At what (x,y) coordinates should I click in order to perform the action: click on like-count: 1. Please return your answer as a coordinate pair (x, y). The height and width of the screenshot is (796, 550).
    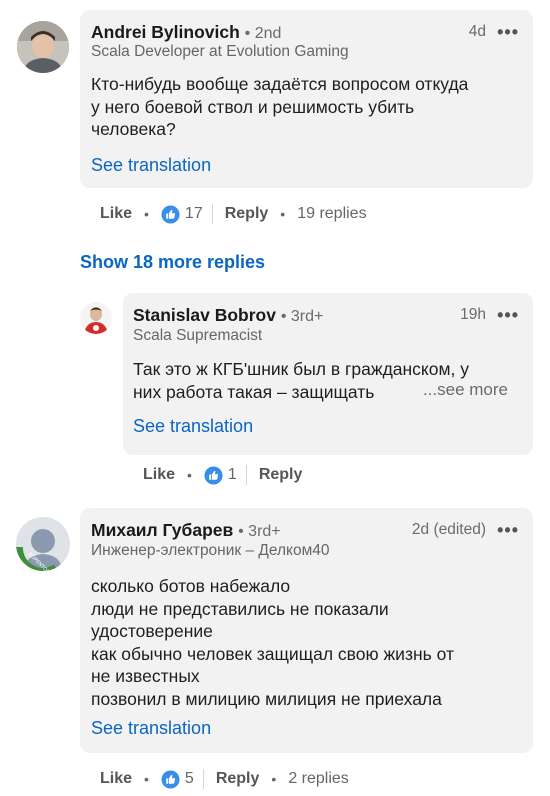
    Looking at the image, I should click on (232, 475).